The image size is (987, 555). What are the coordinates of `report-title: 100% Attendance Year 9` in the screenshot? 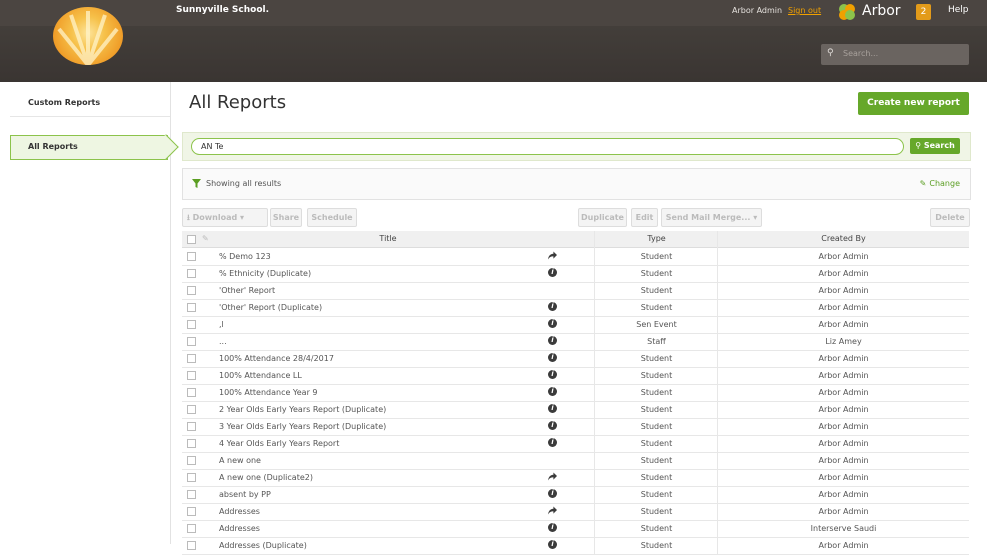 It's located at (268, 392).